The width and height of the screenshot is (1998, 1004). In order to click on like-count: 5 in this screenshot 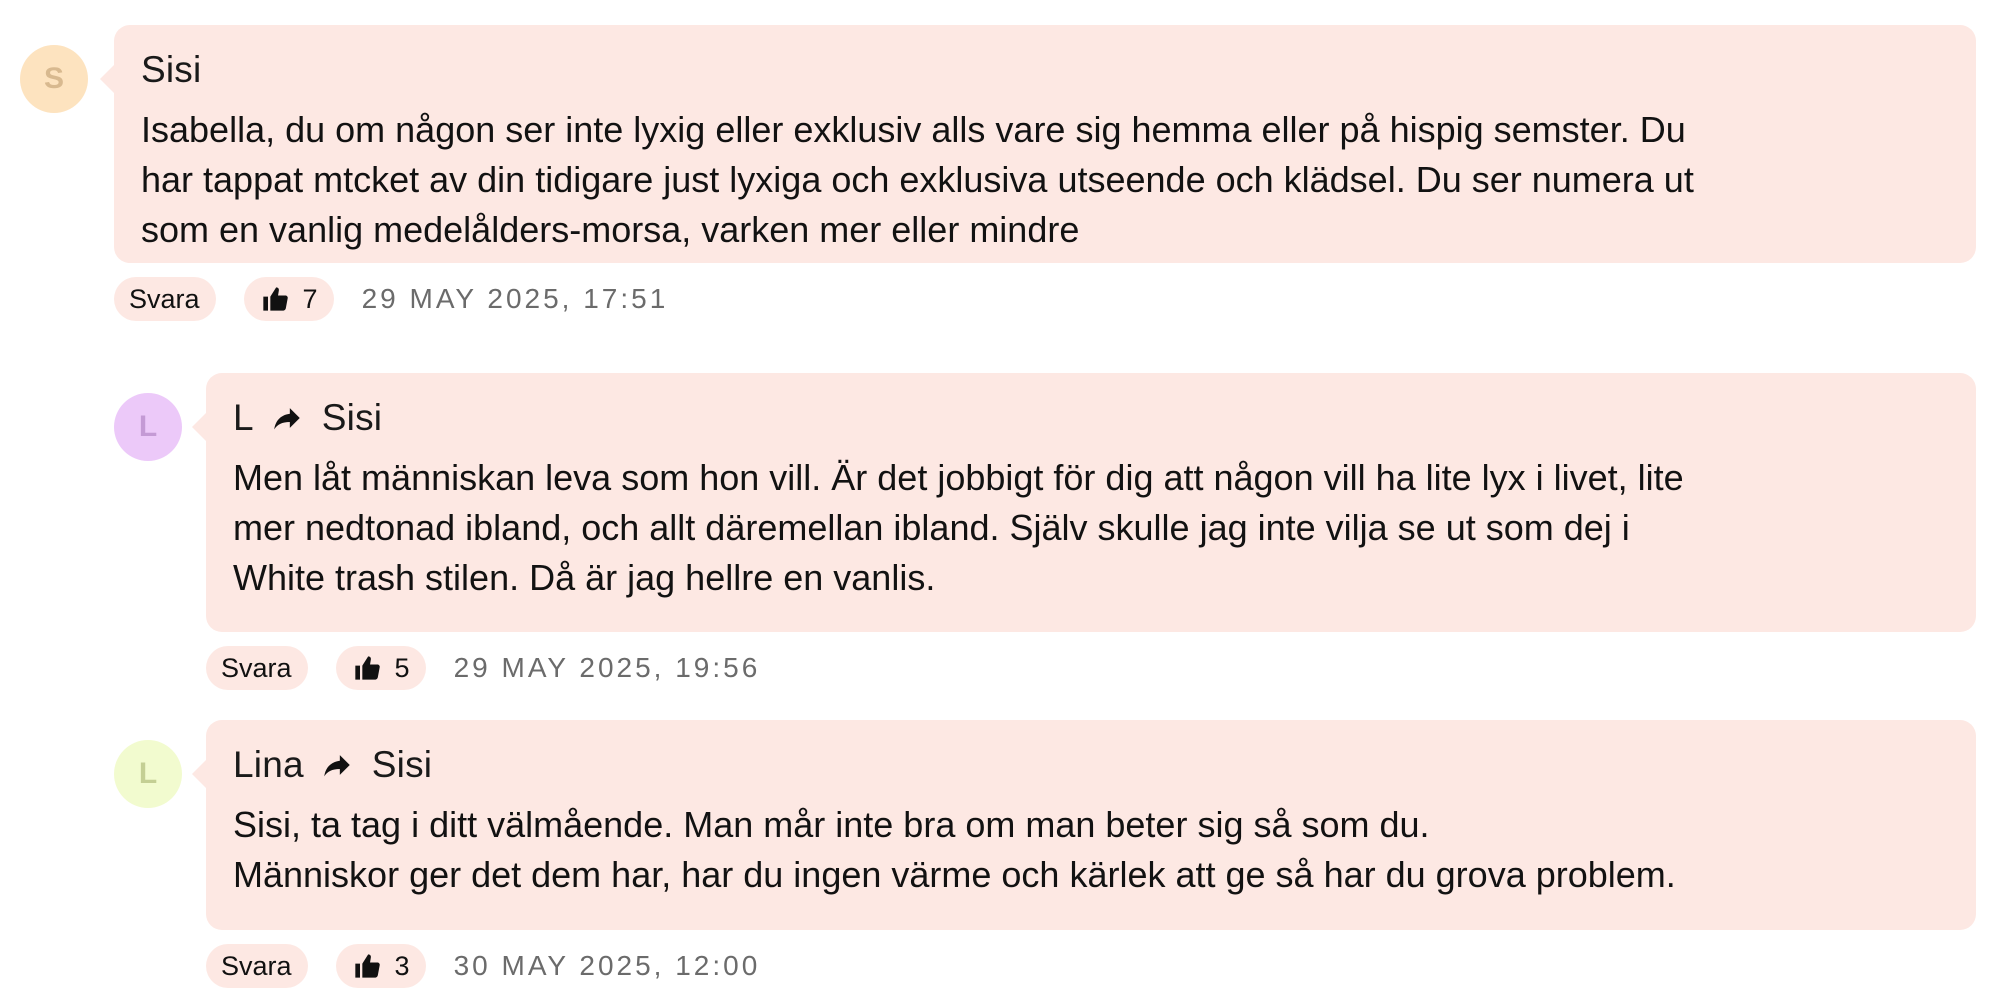, I will do `click(402, 667)`.